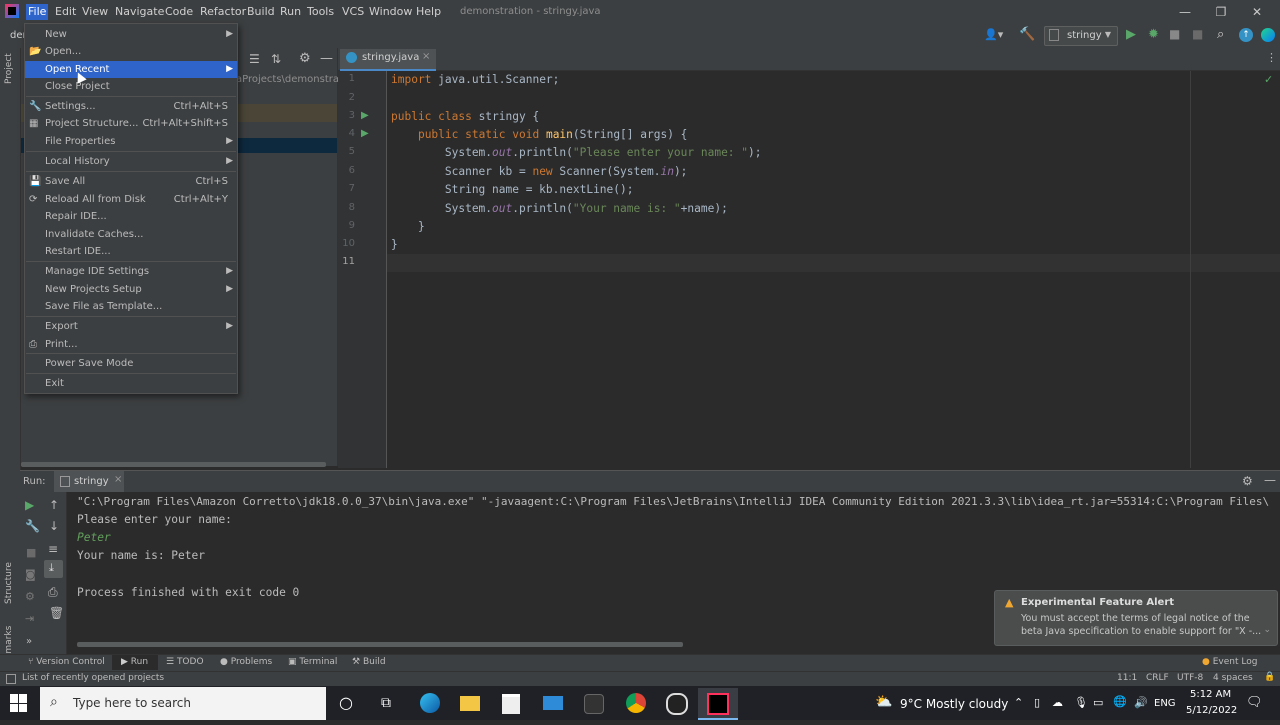 This screenshot has width=1280, height=725. What do you see at coordinates (9, 583) in the screenshot?
I see `structure-tool-button: Structure` at bounding box center [9, 583].